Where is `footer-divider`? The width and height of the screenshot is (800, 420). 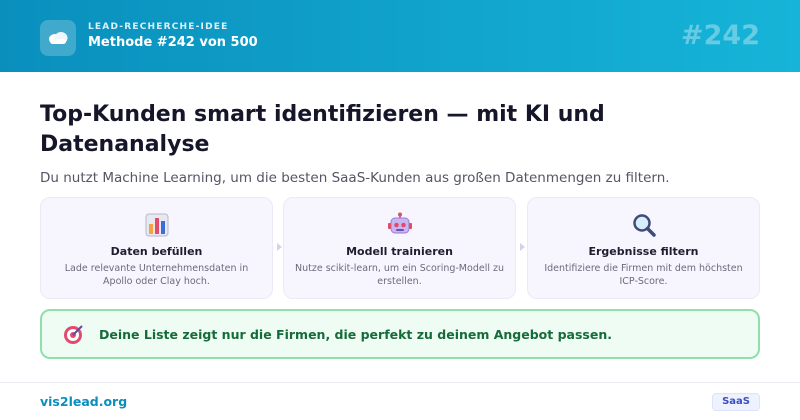 footer-divider is located at coordinates (400, 382).